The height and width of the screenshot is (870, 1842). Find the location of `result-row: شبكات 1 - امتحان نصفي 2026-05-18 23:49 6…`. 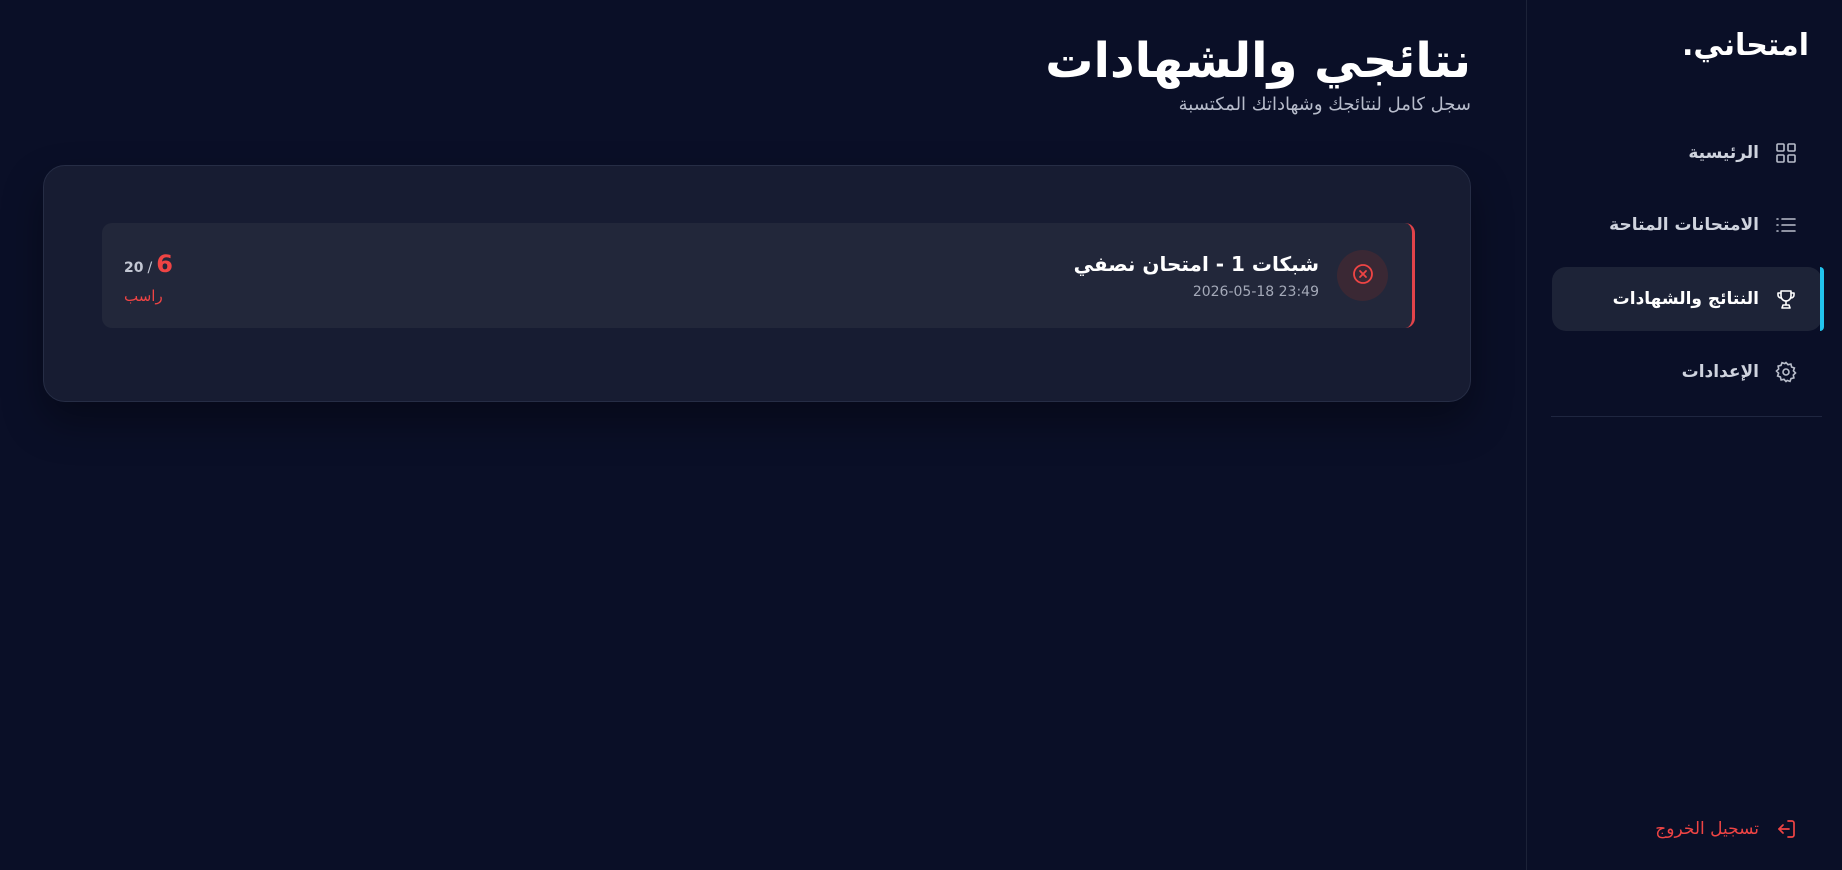

result-row: شبكات 1 - امتحان نصفي 2026-05-18 23:49 6… is located at coordinates (758, 275).